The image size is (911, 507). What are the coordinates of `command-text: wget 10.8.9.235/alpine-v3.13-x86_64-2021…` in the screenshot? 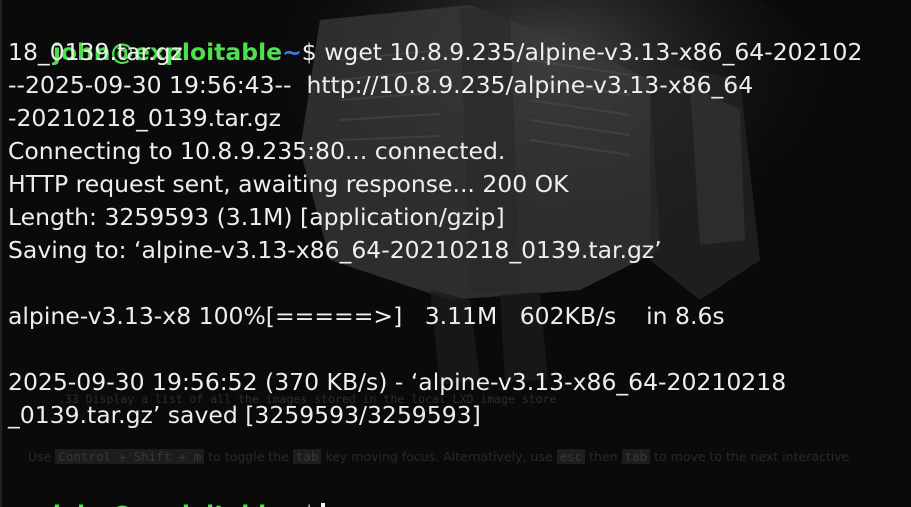 It's located at (589, 52).